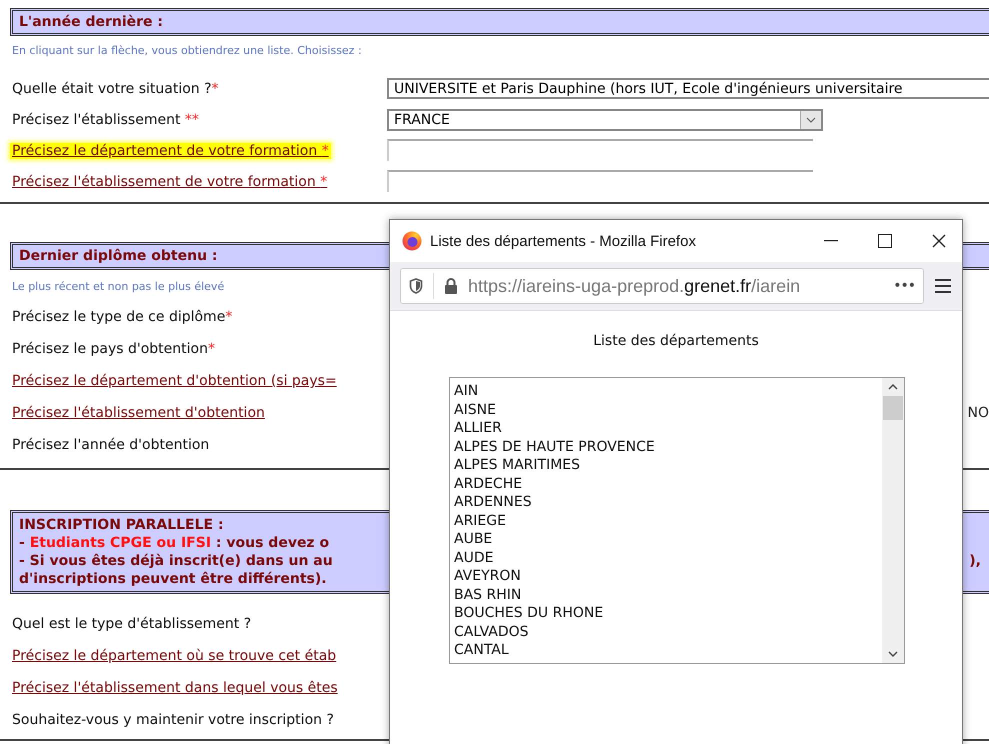  What do you see at coordinates (666, 613) in the screenshot?
I see `list-item: BOUCHES DU RHONE` at bounding box center [666, 613].